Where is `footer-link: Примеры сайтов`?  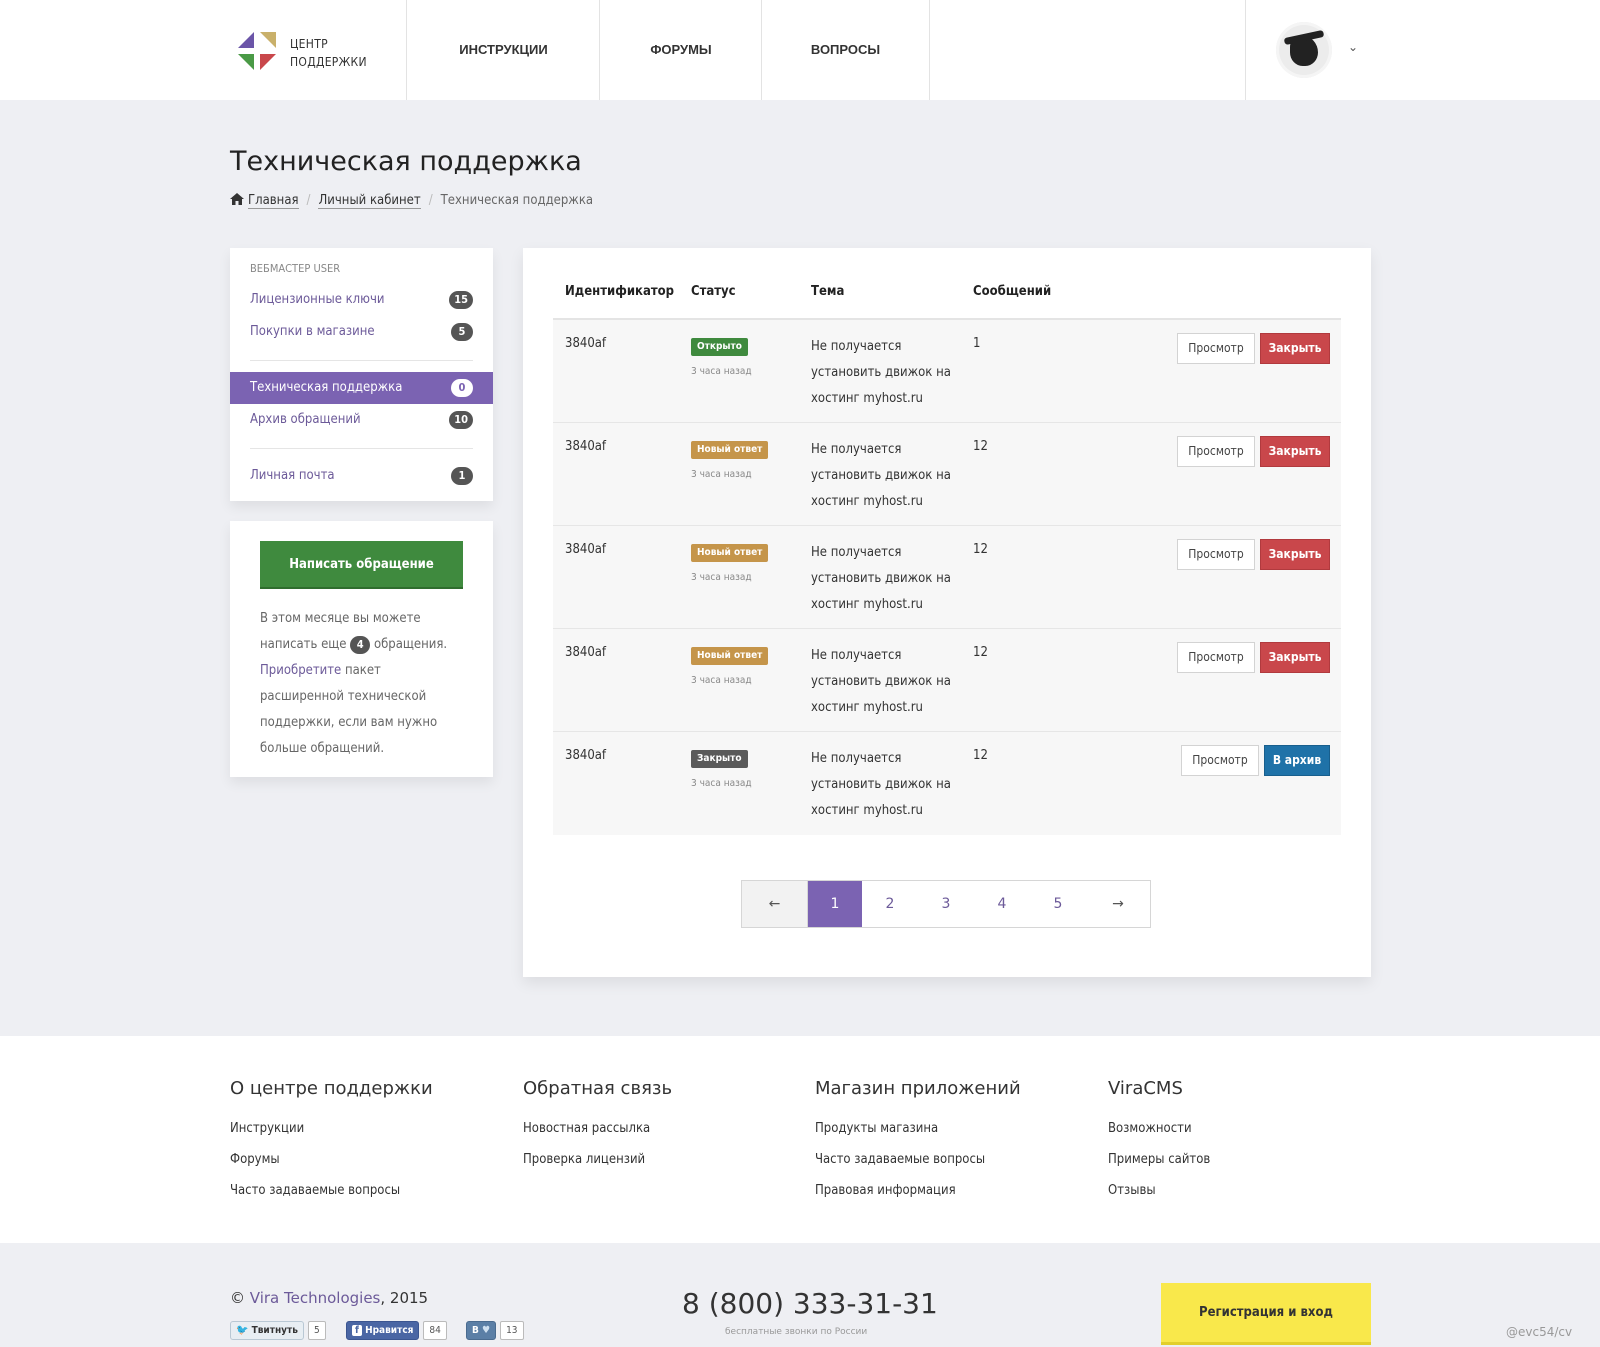
footer-link: Примеры сайтов is located at coordinates (1248, 1159).